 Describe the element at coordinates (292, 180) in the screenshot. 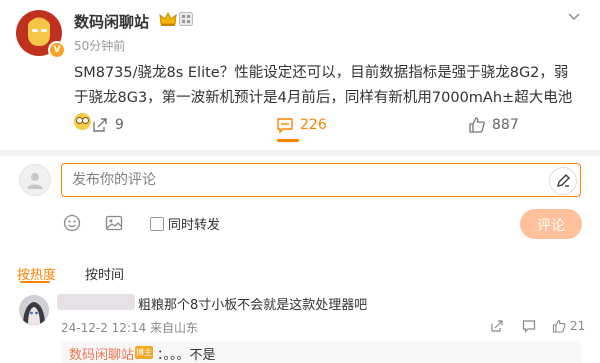

I see `comment-input` at that location.